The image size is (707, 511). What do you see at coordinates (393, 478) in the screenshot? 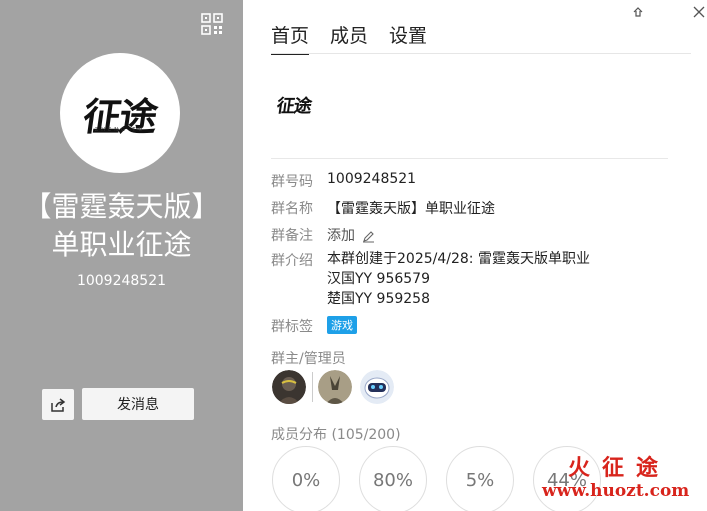
I see `stat-circle: 80%` at bounding box center [393, 478].